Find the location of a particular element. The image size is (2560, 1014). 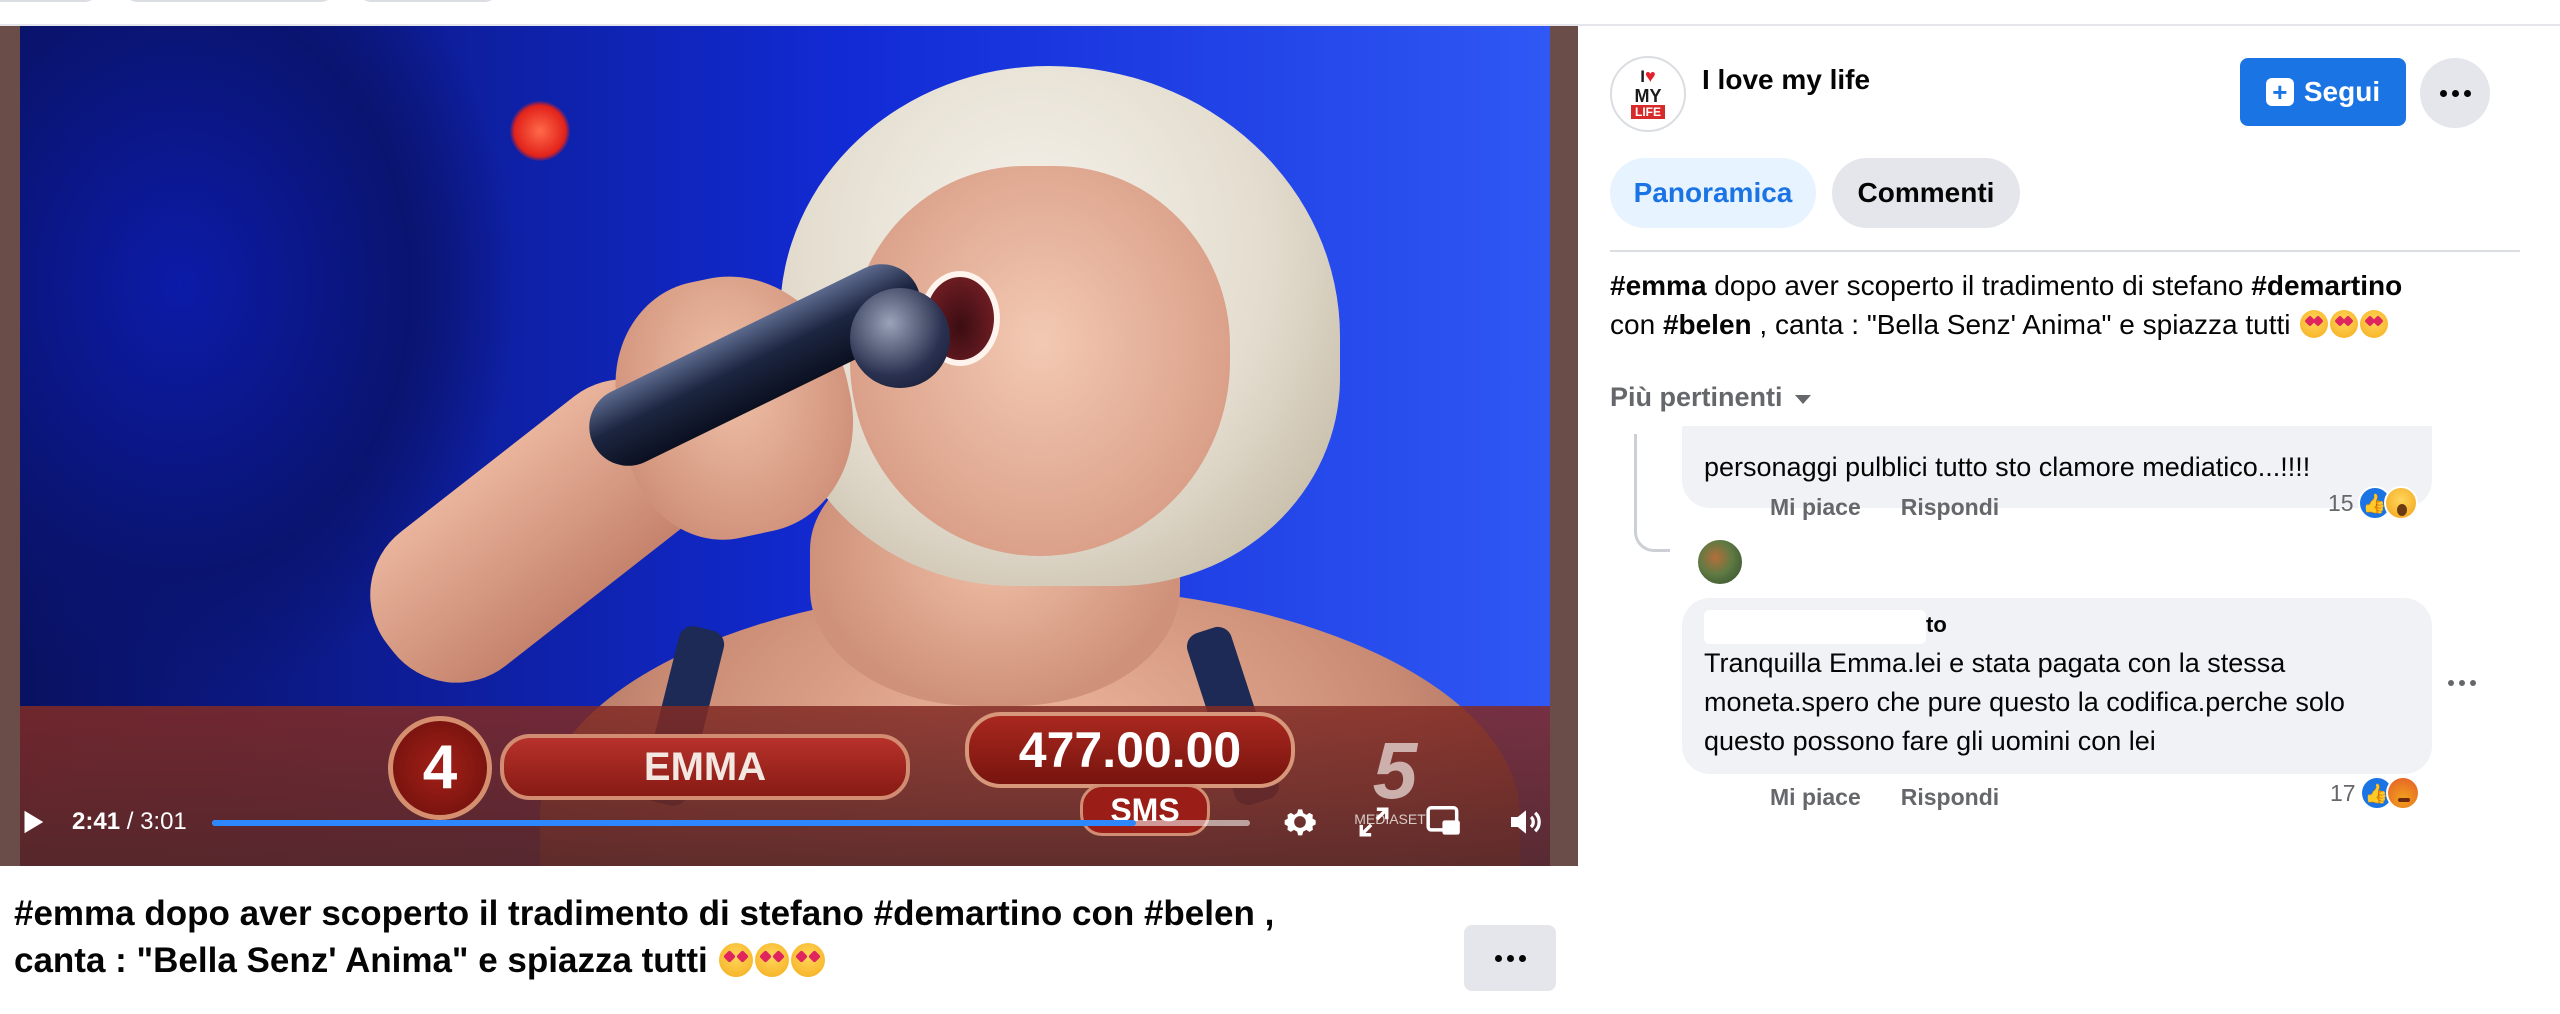

volume-icon is located at coordinates (1526, 822).